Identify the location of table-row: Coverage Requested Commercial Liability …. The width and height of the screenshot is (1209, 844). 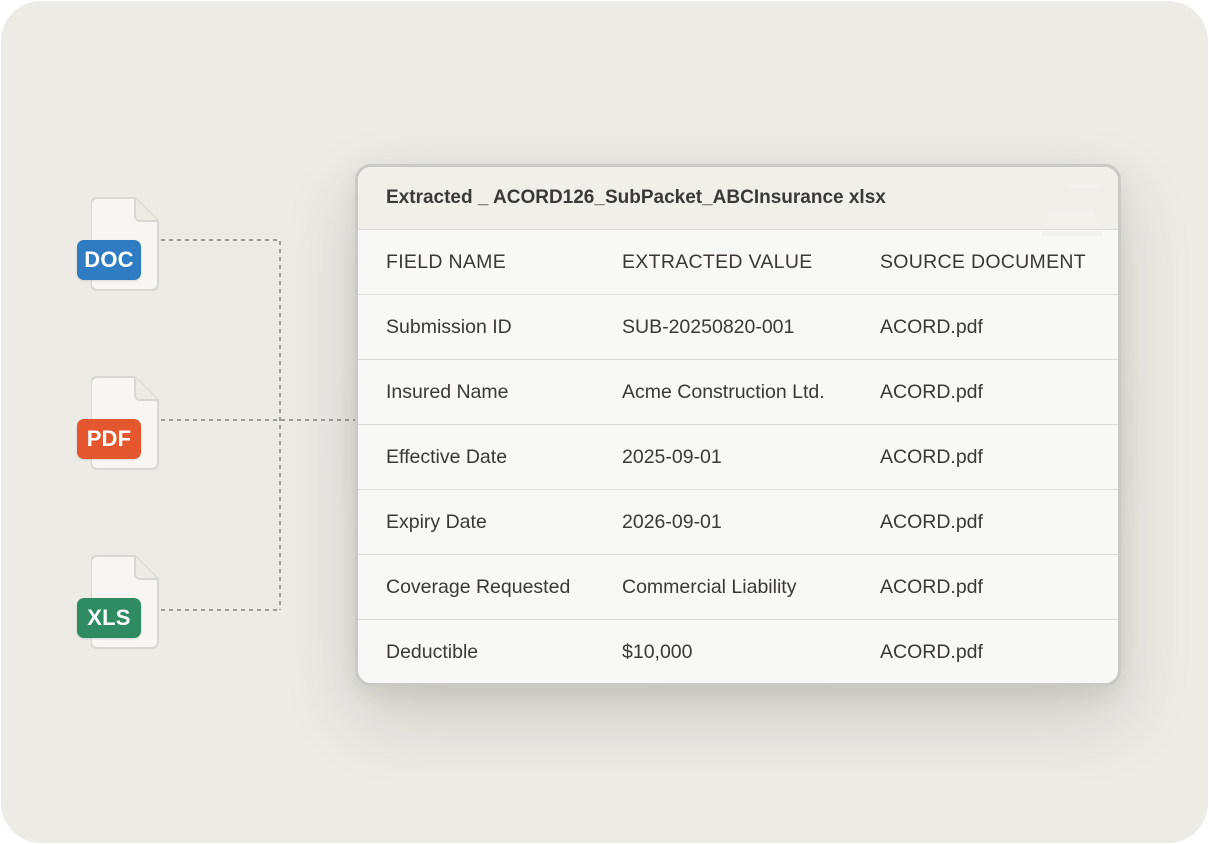
(738, 587).